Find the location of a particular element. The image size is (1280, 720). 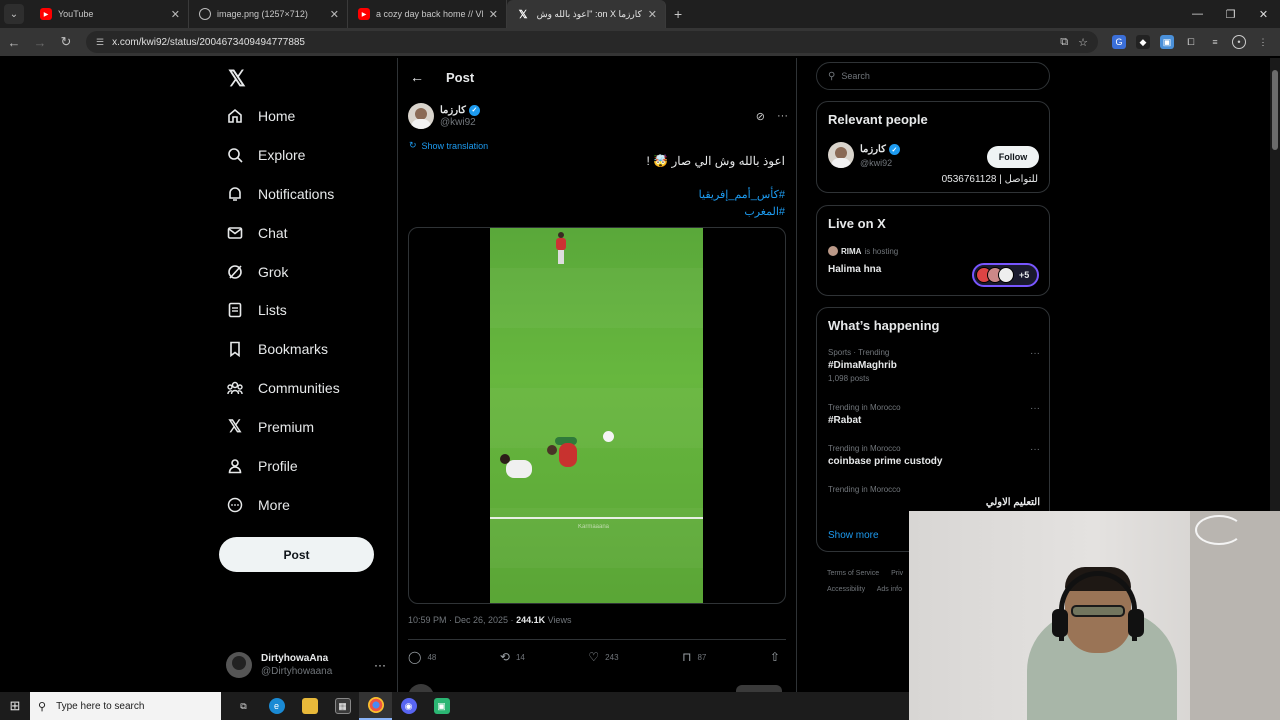

tab-title: a cozy day back home // VLOG is located at coordinates (429, 14).